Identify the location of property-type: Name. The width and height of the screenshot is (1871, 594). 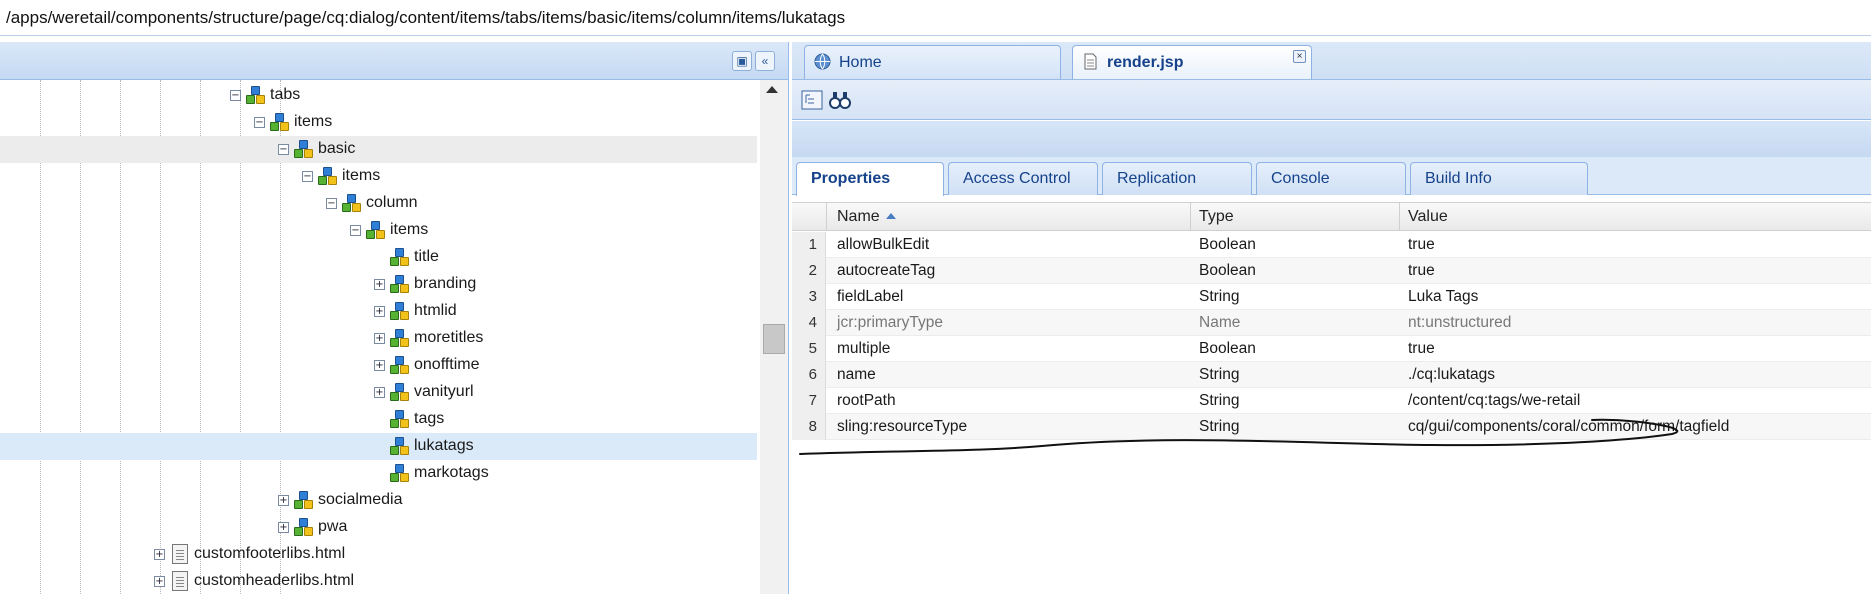
(1219, 323).